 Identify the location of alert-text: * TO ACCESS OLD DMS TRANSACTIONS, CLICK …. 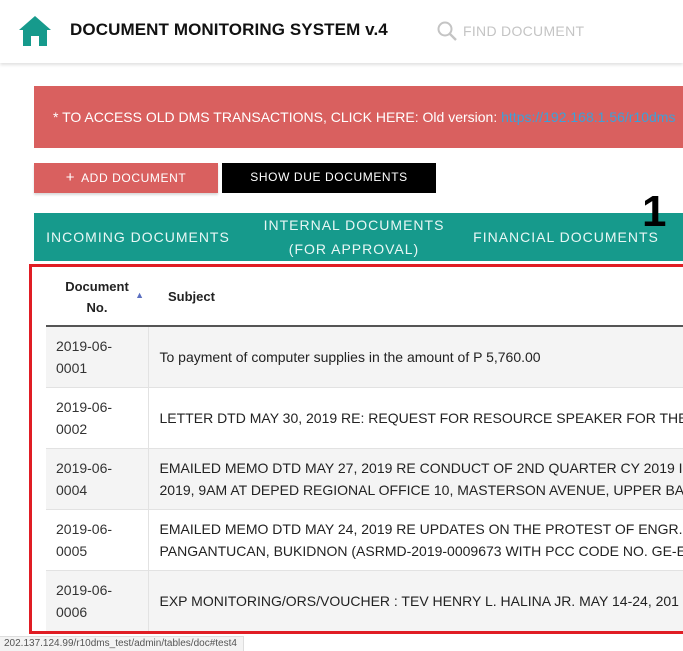
(277, 117).